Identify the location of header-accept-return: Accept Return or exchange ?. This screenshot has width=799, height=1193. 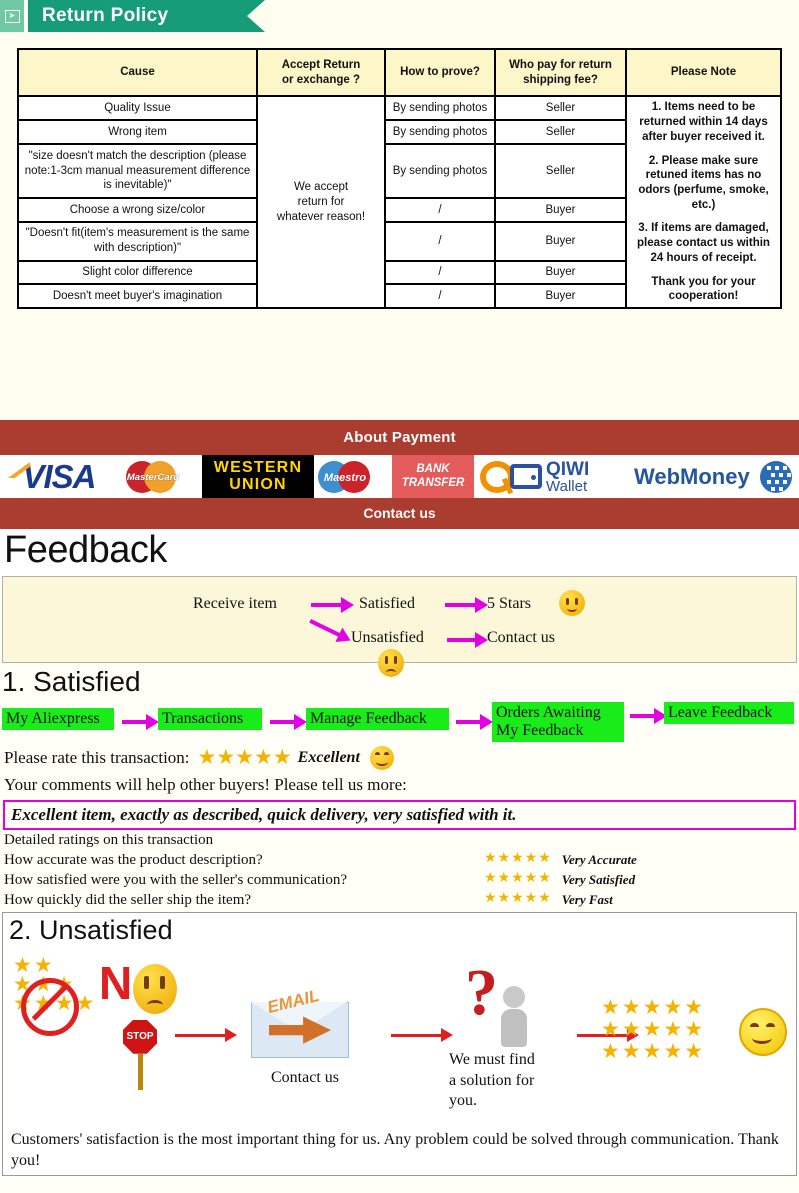
(321, 72).